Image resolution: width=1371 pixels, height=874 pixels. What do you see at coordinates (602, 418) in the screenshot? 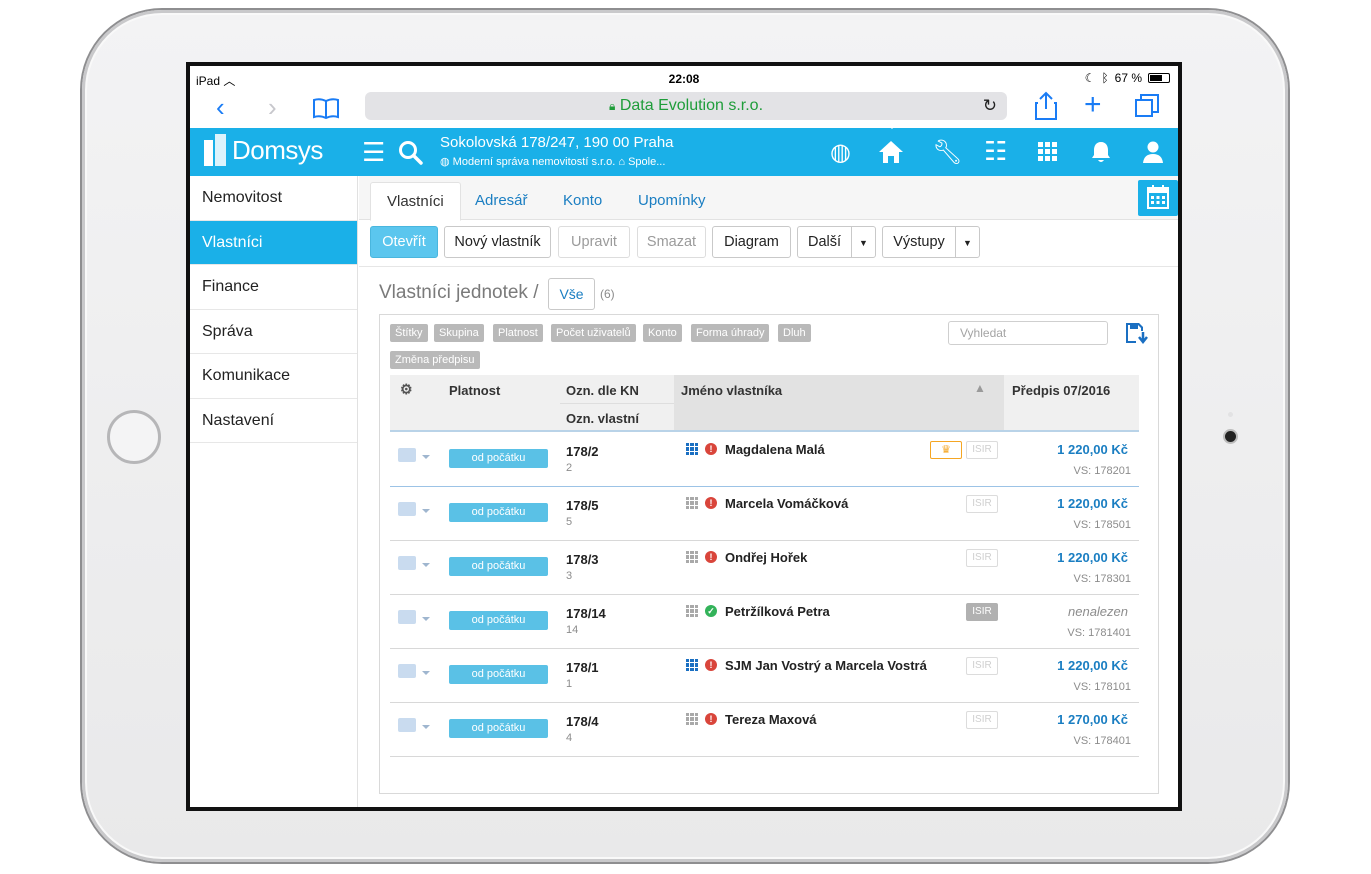
I see `col-own: Ozn. vlastní` at bounding box center [602, 418].